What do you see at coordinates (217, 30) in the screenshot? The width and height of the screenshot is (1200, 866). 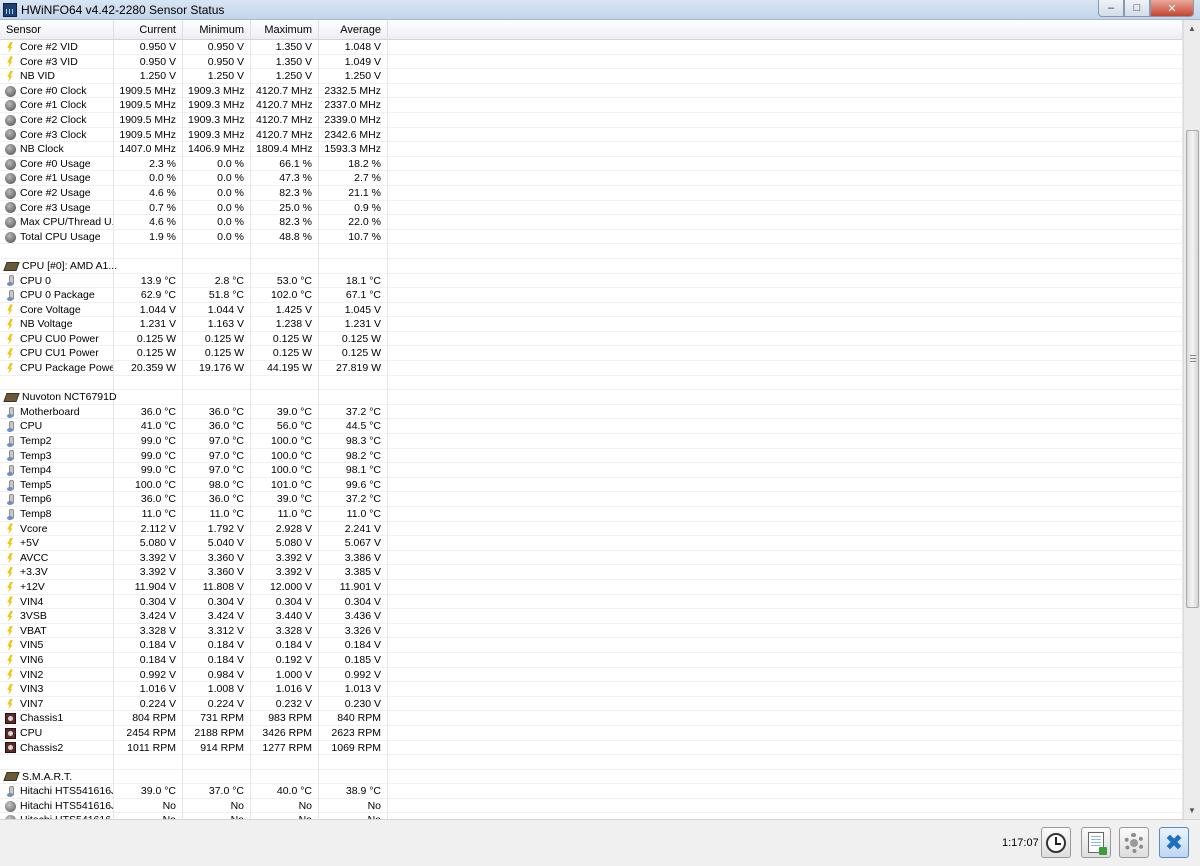 I see `column-header-minimum: Minimum` at bounding box center [217, 30].